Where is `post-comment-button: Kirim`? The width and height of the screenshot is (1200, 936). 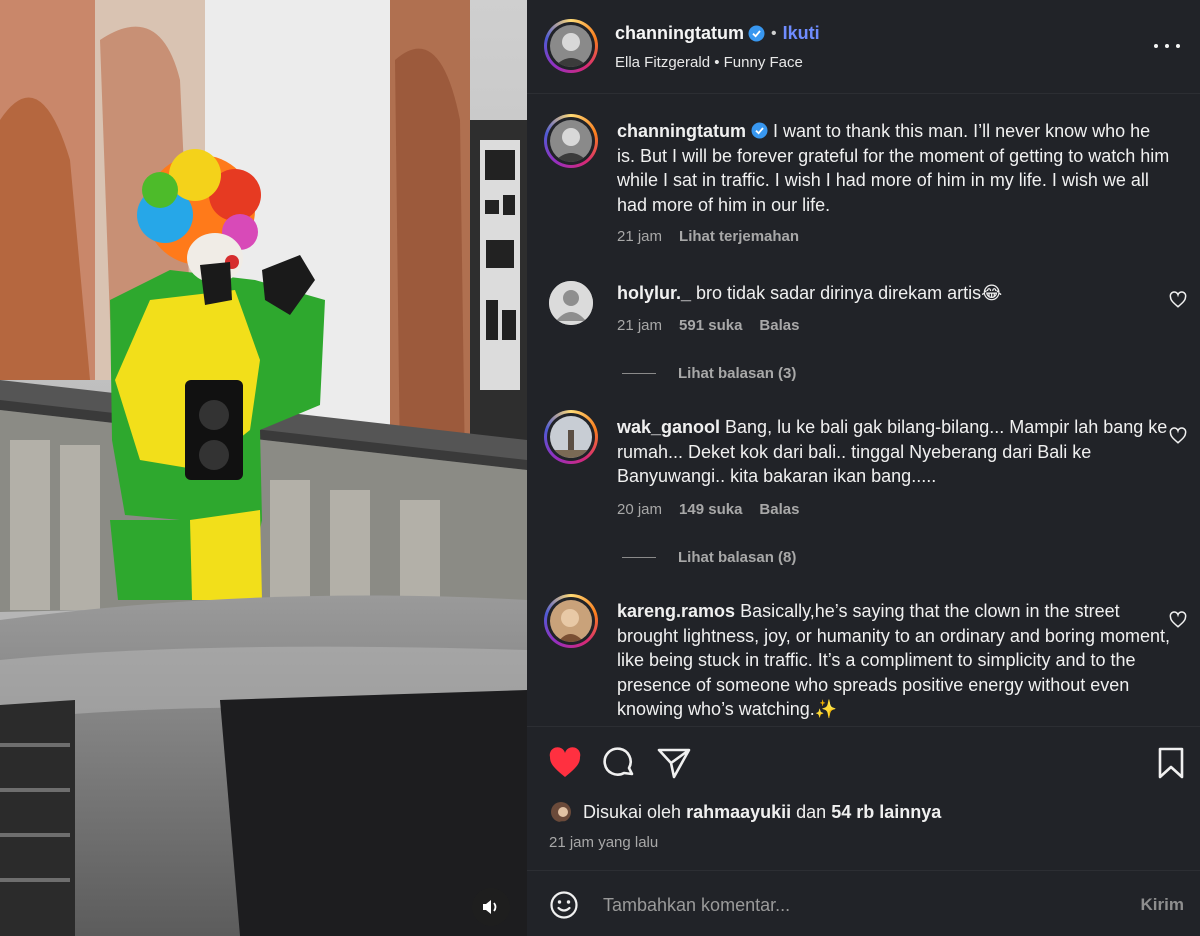
post-comment-button: Kirim is located at coordinates (1162, 905).